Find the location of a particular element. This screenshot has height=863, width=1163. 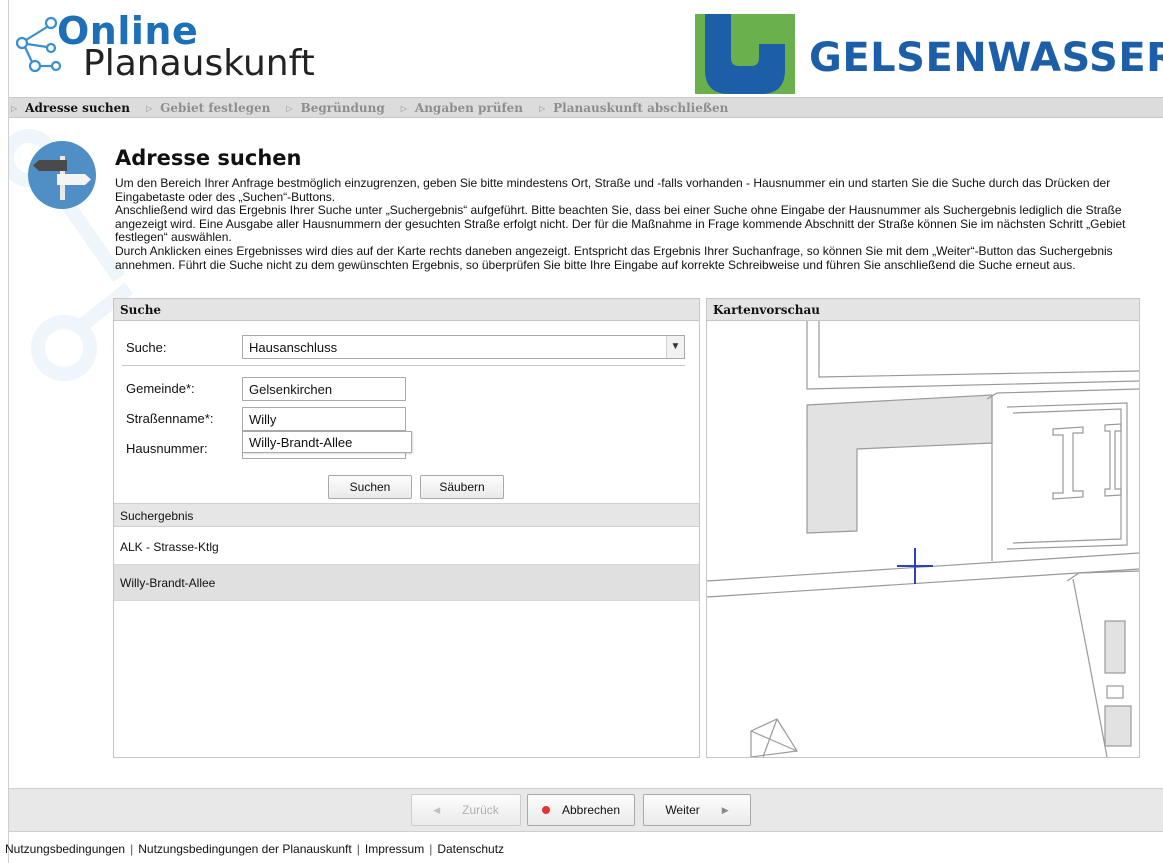

breadcrumb-step-label: Angaben prüfen is located at coordinates (468, 107).